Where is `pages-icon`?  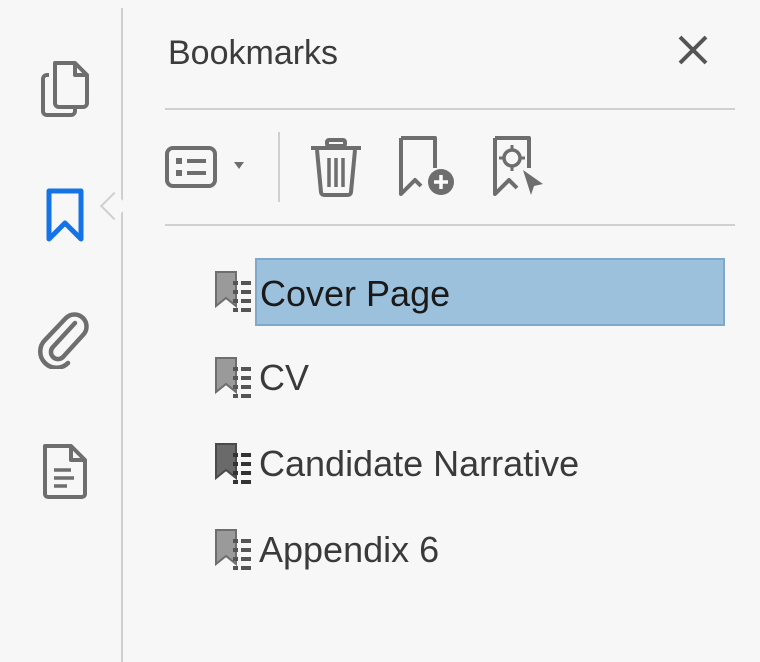 pages-icon is located at coordinates (65, 89).